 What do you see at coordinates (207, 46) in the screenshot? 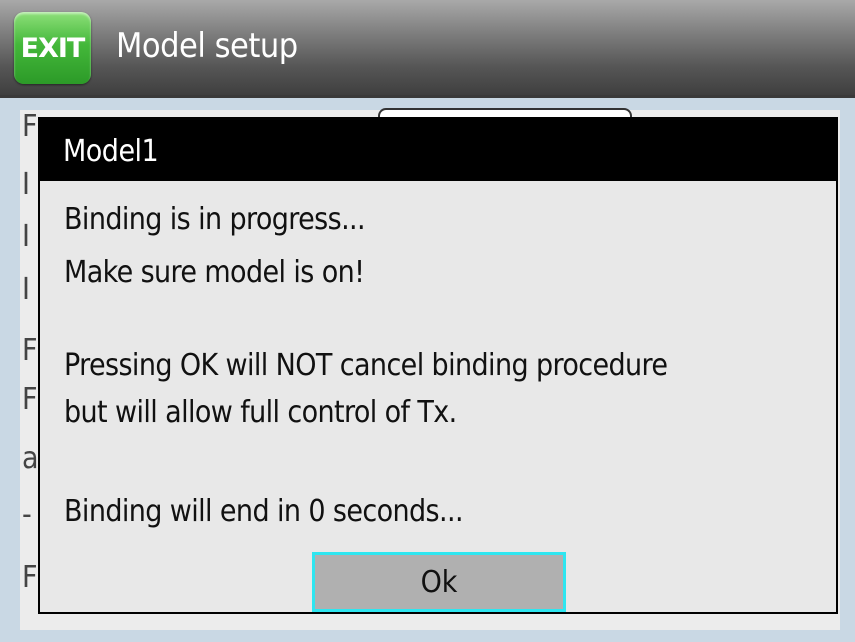
I see `page-title: Model setup` at bounding box center [207, 46].